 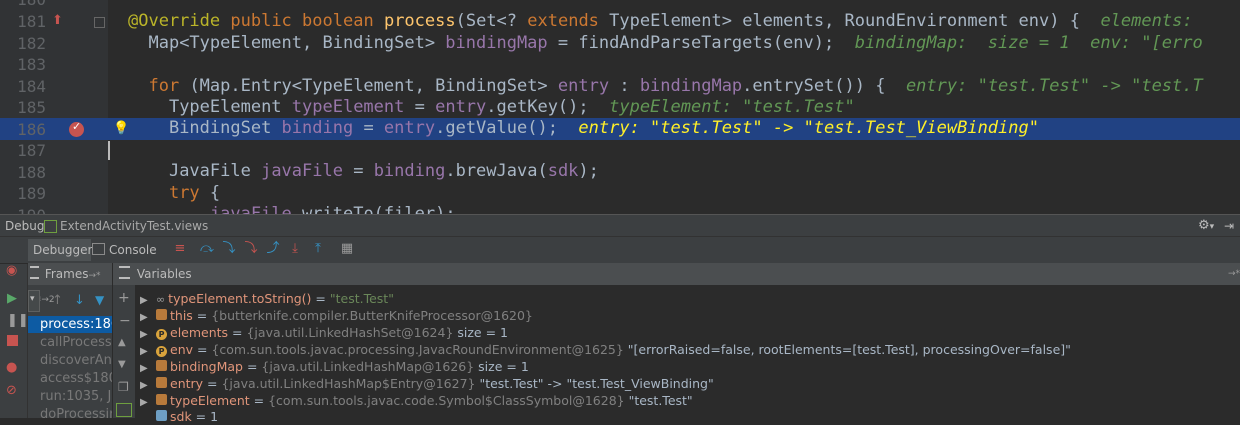 What do you see at coordinates (11, 367) in the screenshot?
I see `view-breakpoints-icon: ●` at bounding box center [11, 367].